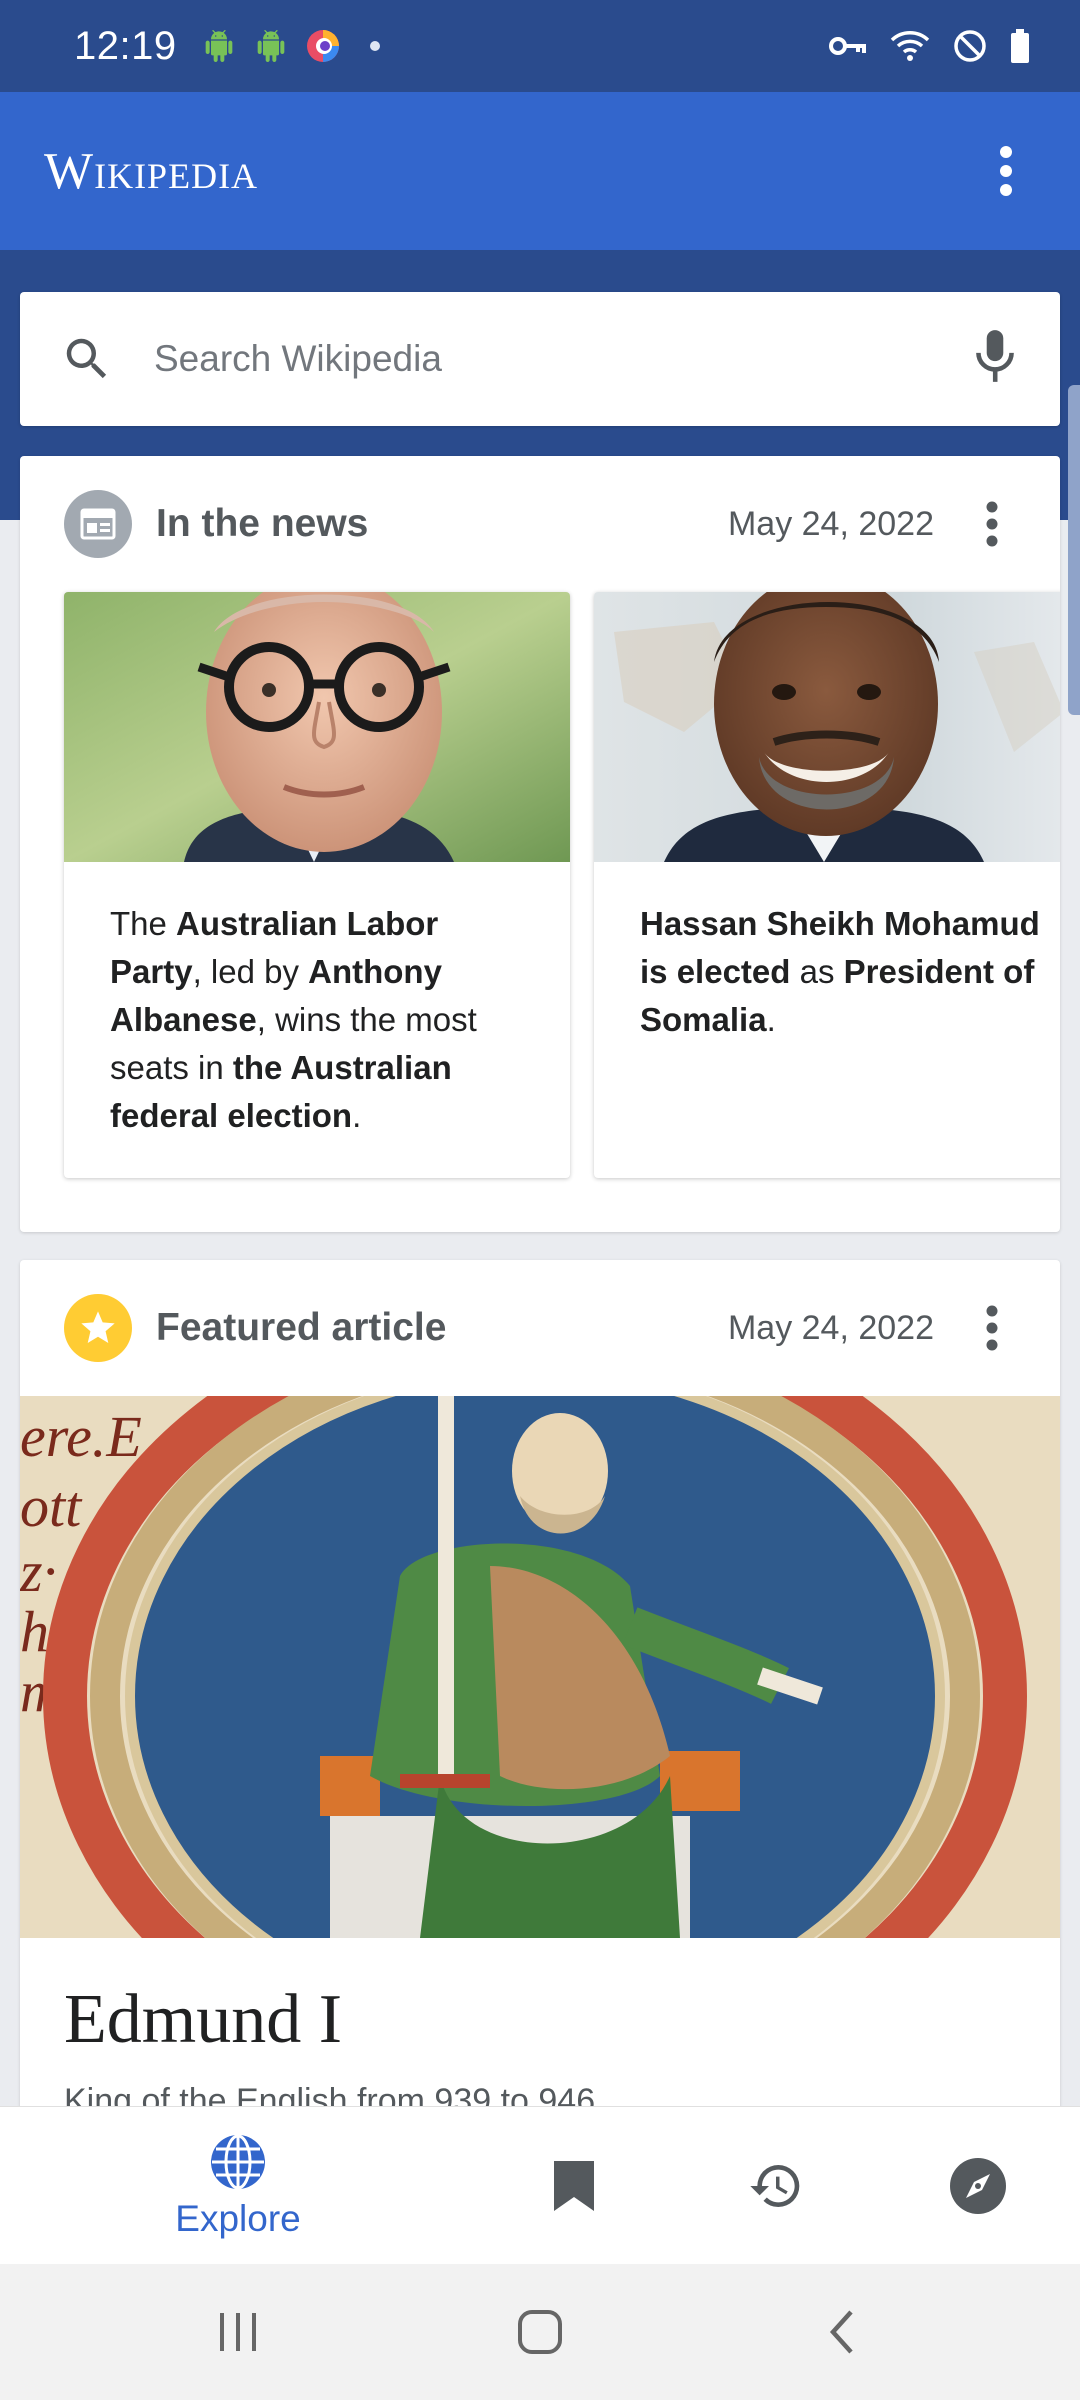 The image size is (1080, 2400). I want to click on news-photo-albanese, so click(317, 727).